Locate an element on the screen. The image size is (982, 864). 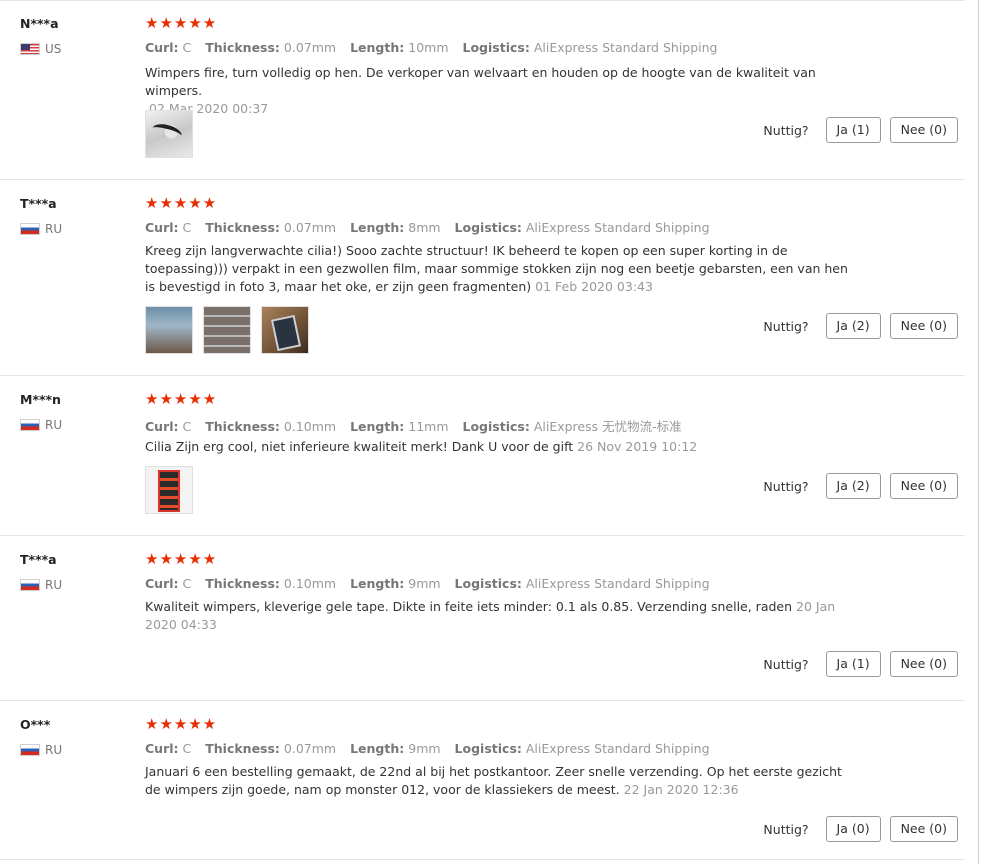
helpful-vote: Nuttig? Ja (0) Nee (0) is located at coordinates (860, 829).